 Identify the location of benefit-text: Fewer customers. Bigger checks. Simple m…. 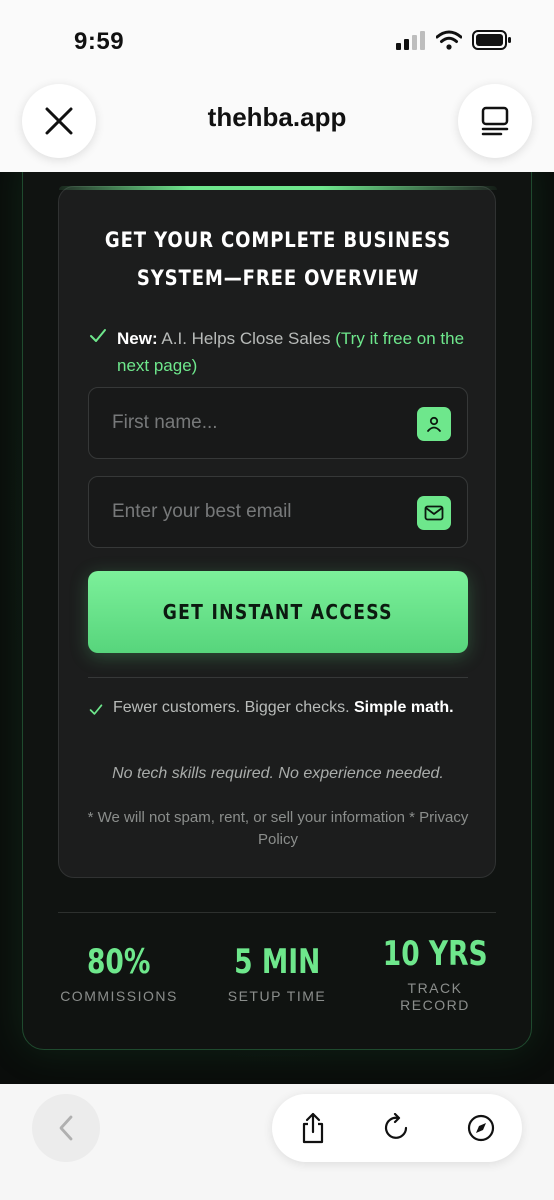
(288, 708).